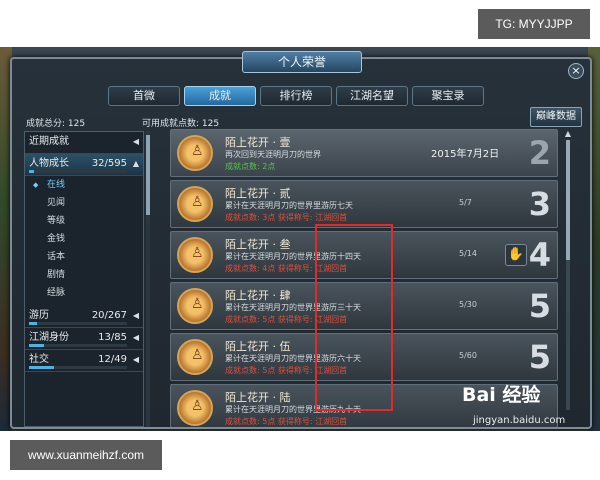  Describe the element at coordinates (501, 395) in the screenshot. I see `baidu-watermark: Bai 经验` at that location.